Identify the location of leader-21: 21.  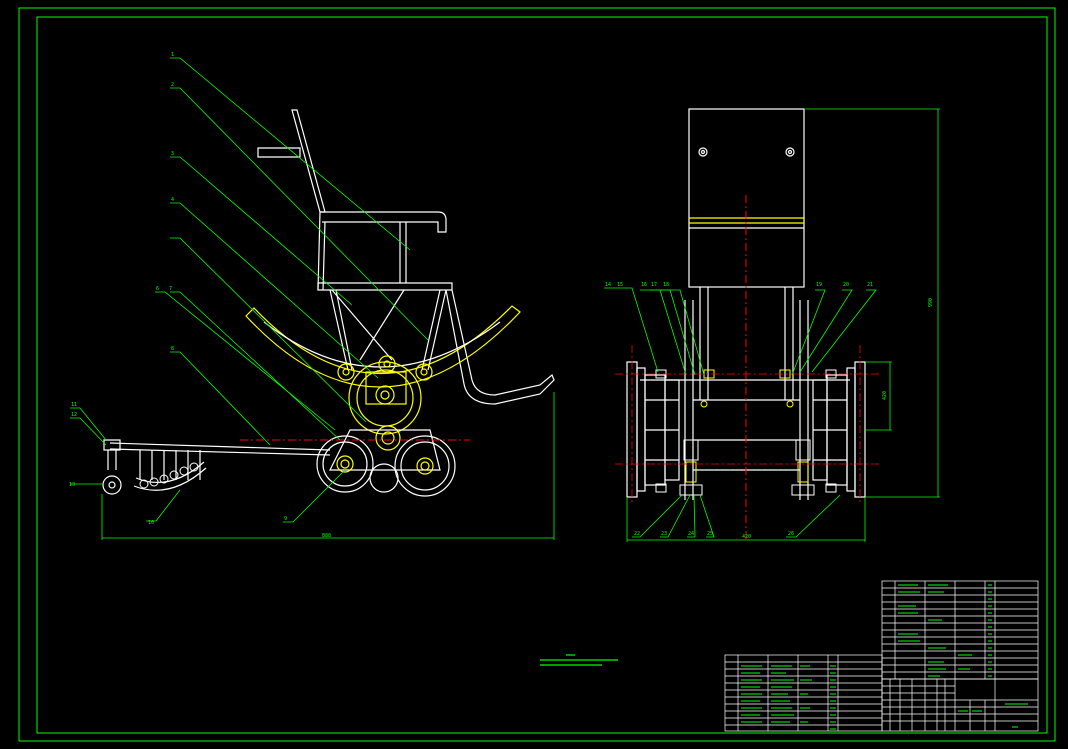
(870, 285).